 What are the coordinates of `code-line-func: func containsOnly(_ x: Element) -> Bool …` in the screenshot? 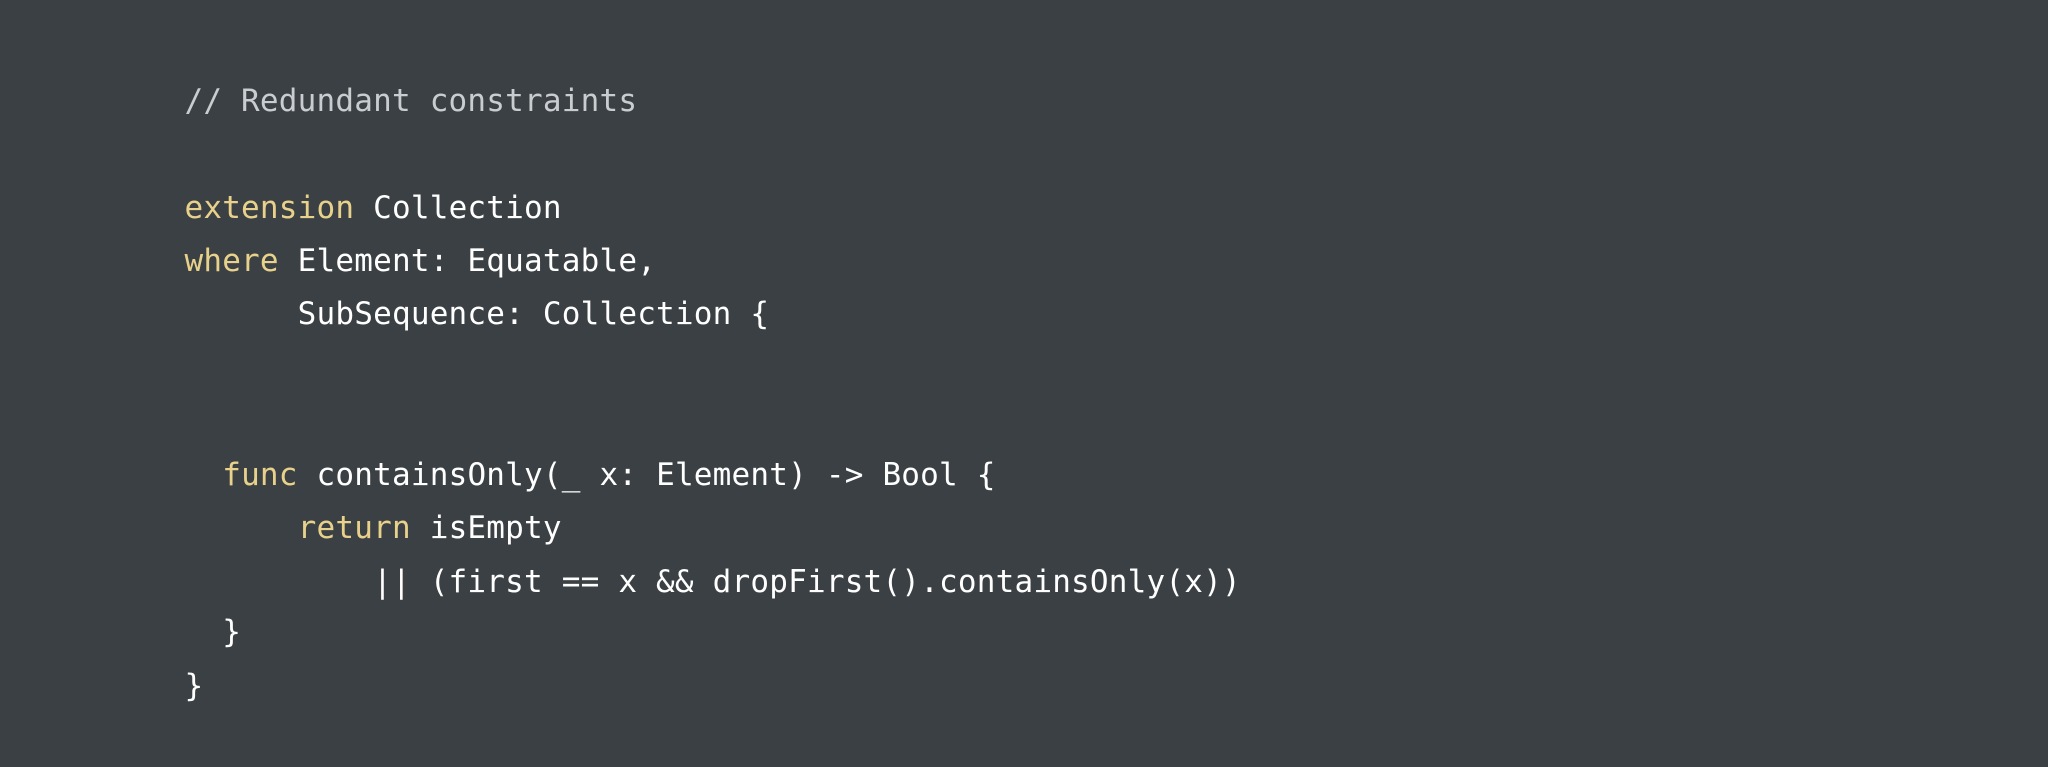 It's located at (552, 443).